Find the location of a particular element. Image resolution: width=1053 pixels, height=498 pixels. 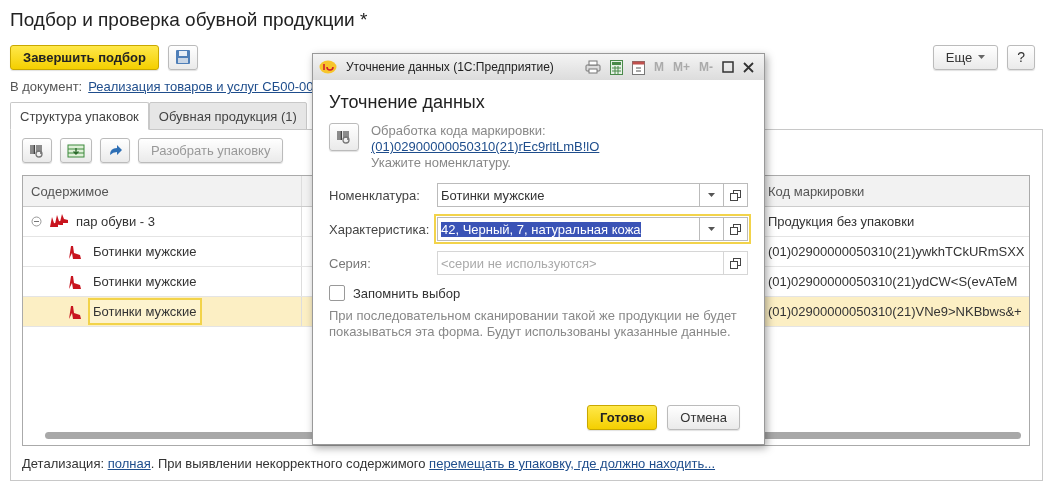

cell-text: пар обуви - 3 is located at coordinates (115, 221).